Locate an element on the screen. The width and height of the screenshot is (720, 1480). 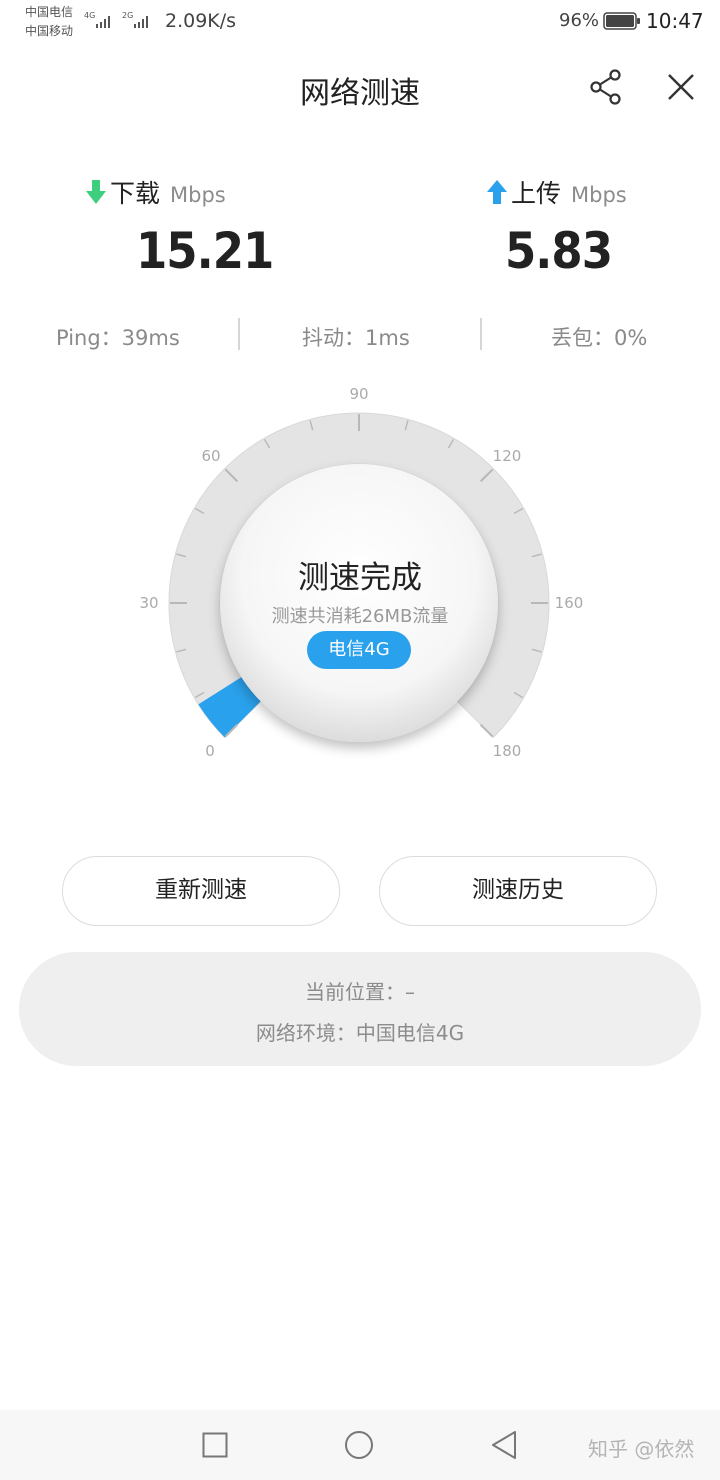
packet-loss-stat: 丢包：0% is located at coordinates (599, 338).